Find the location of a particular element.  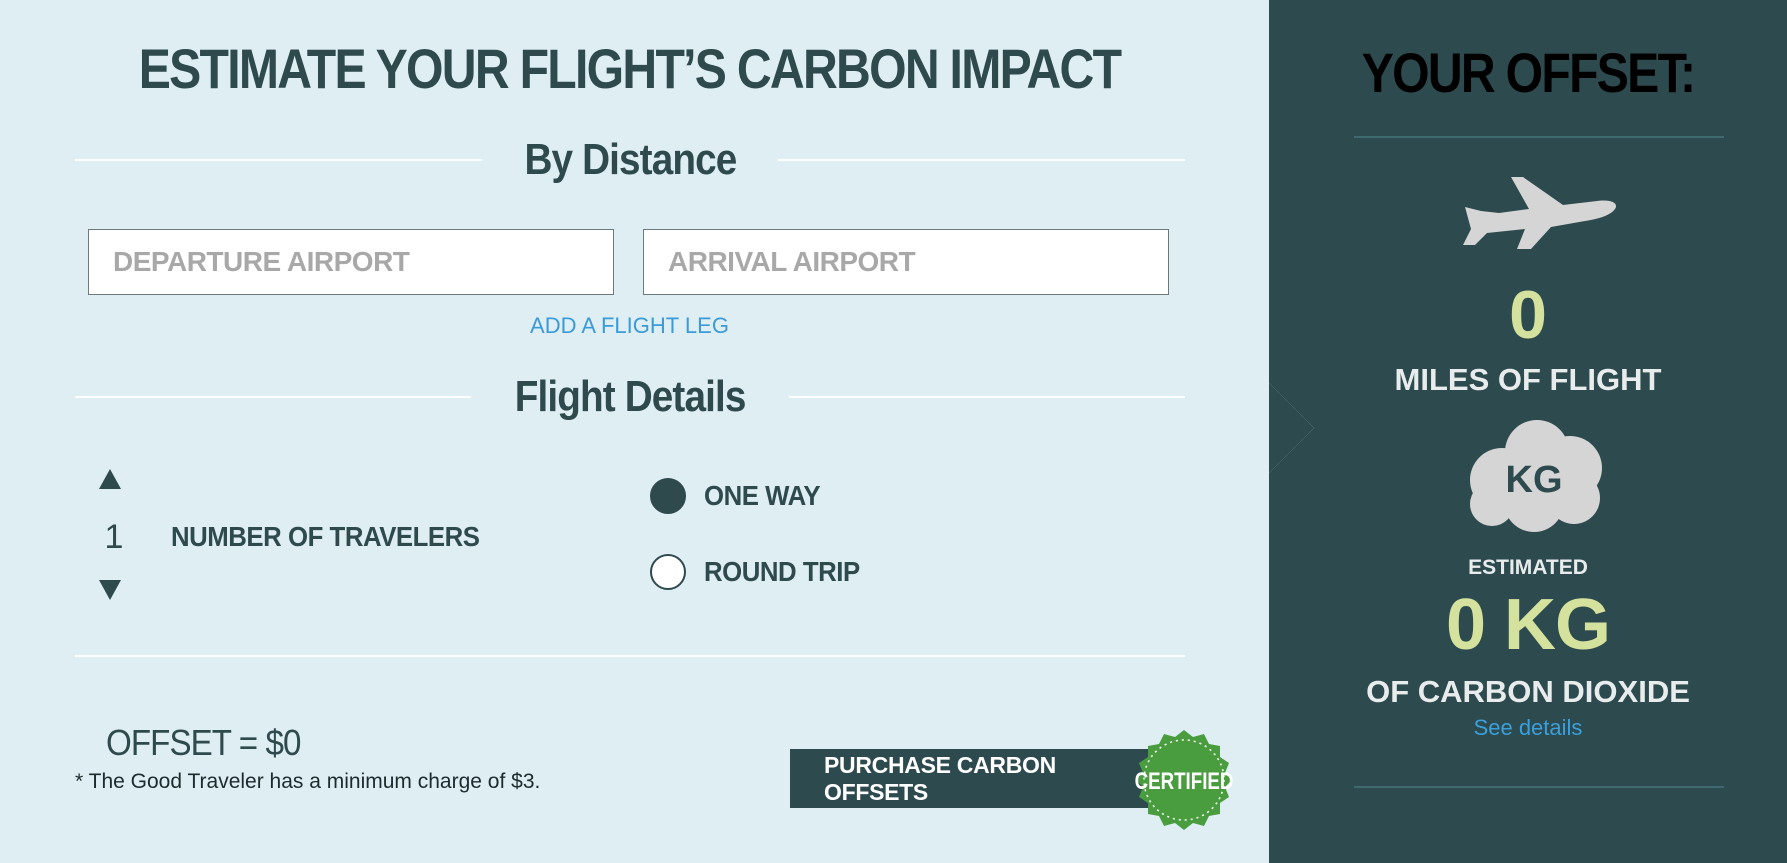

cloud-kg-text: KG is located at coordinates (1534, 480).